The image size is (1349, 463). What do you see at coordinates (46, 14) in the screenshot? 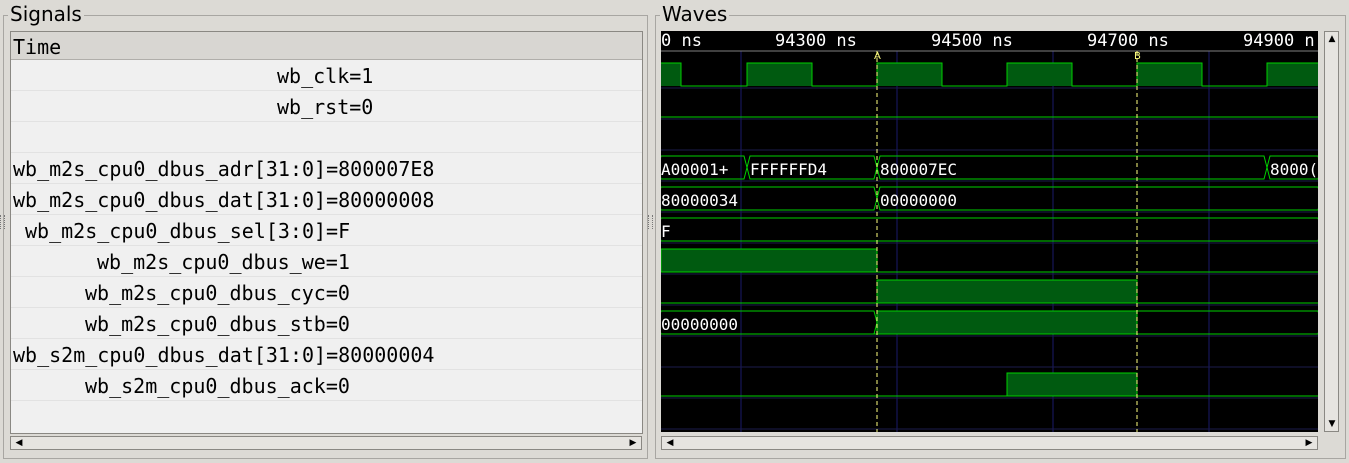
I see `signals-panel-title: Signals` at bounding box center [46, 14].